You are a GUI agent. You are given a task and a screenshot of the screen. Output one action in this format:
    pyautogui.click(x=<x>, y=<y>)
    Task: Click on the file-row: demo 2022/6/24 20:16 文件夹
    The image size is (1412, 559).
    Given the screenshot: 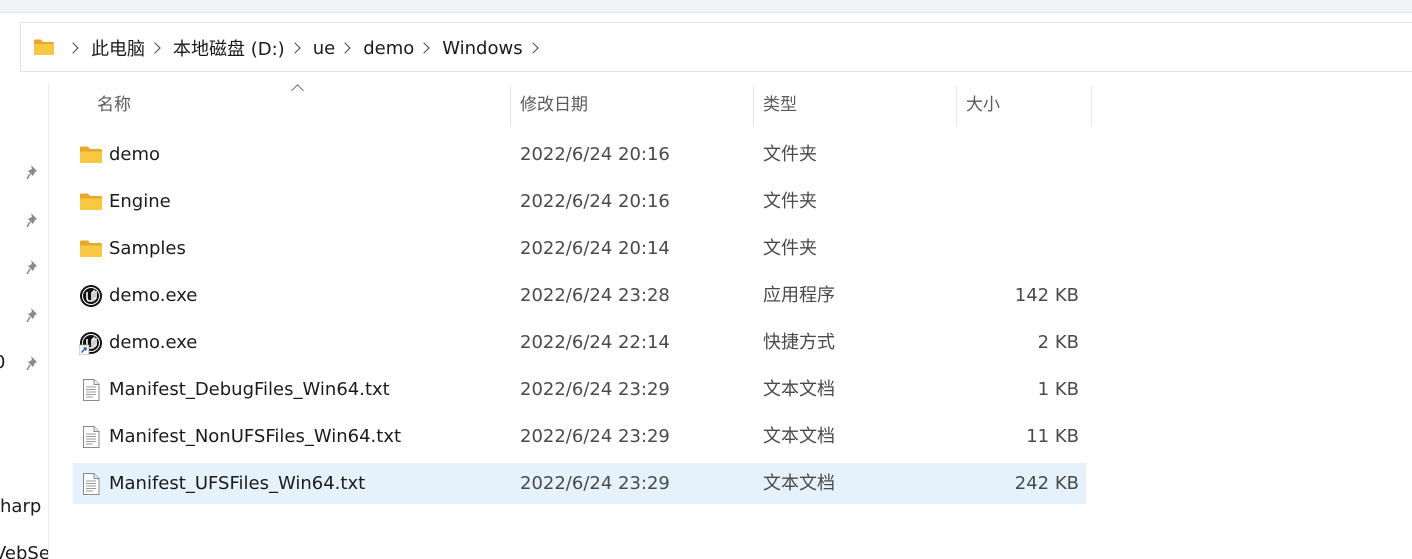 What is the action you would take?
    pyautogui.click(x=579, y=154)
    